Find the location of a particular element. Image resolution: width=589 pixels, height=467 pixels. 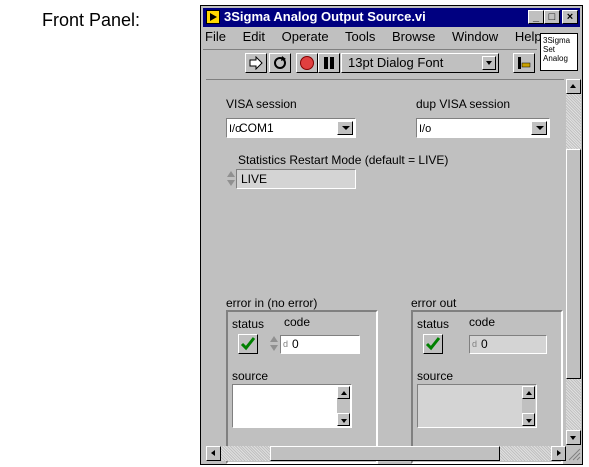

error-in-status-label: status is located at coordinates (248, 324).